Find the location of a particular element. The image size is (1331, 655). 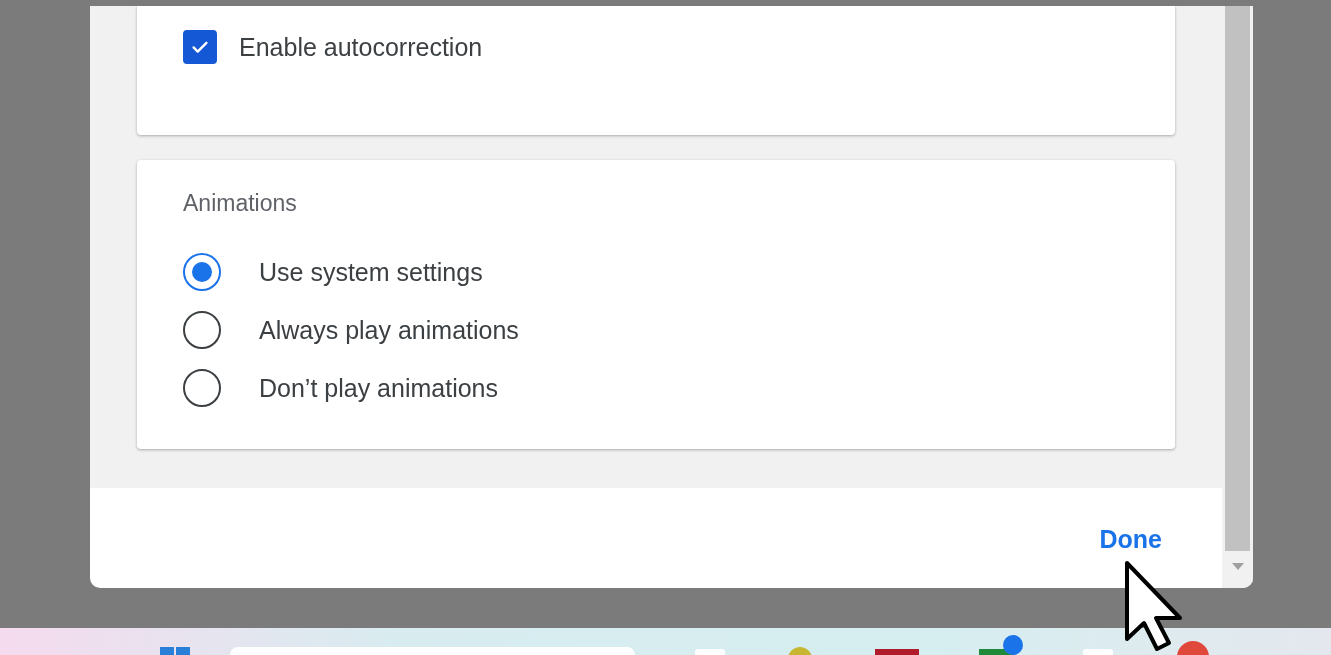

checkbox is located at coordinates (200, 47).